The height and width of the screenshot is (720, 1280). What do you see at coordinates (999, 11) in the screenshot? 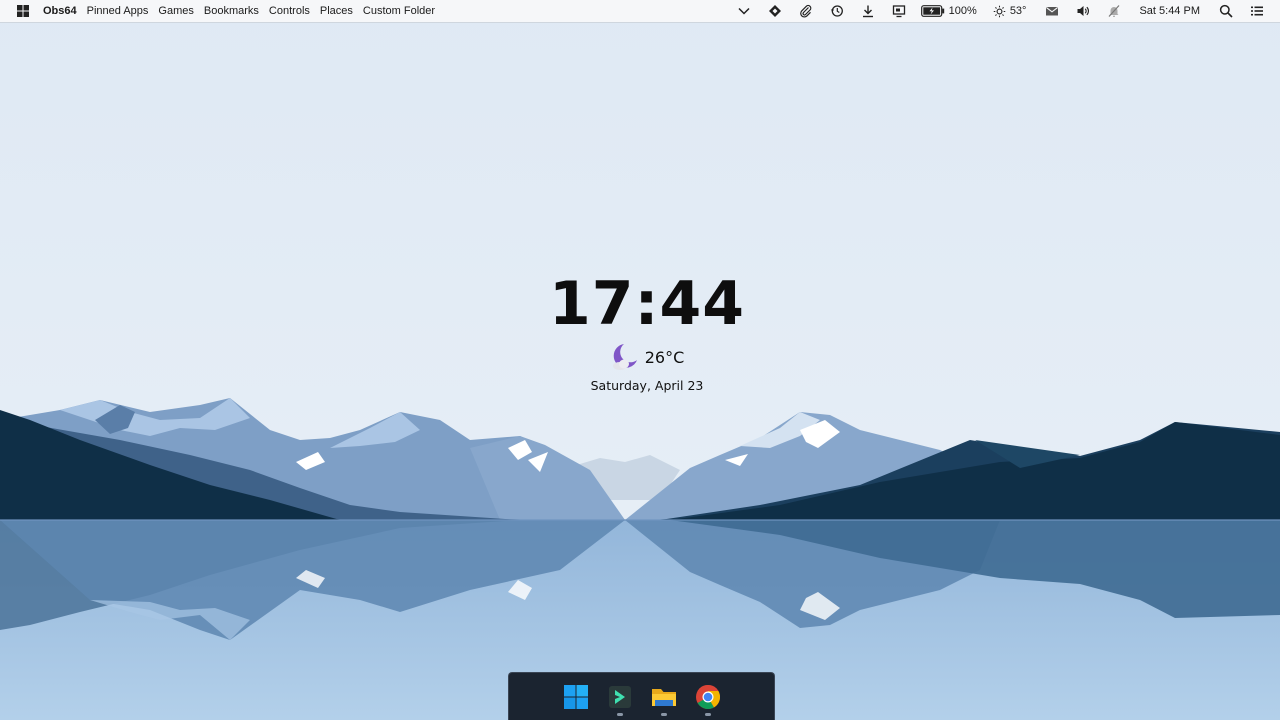
I see `sun-icon` at bounding box center [999, 11].